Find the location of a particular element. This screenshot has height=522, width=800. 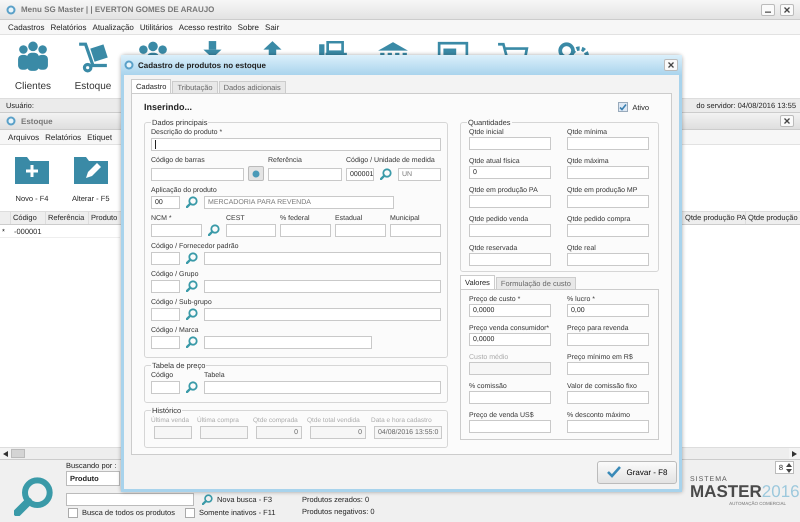

scan-button is located at coordinates (256, 173).